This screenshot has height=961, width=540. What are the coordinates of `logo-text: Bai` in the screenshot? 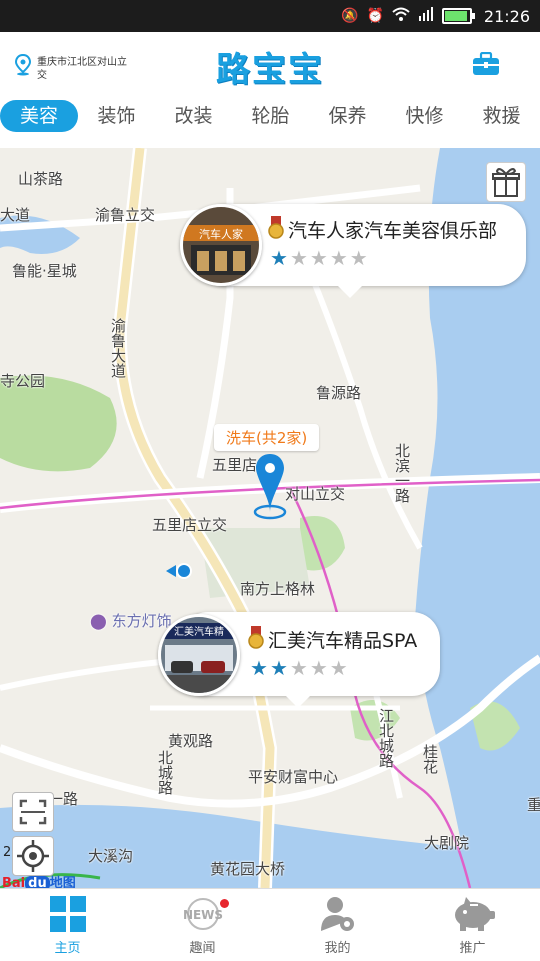 It's located at (14, 882).